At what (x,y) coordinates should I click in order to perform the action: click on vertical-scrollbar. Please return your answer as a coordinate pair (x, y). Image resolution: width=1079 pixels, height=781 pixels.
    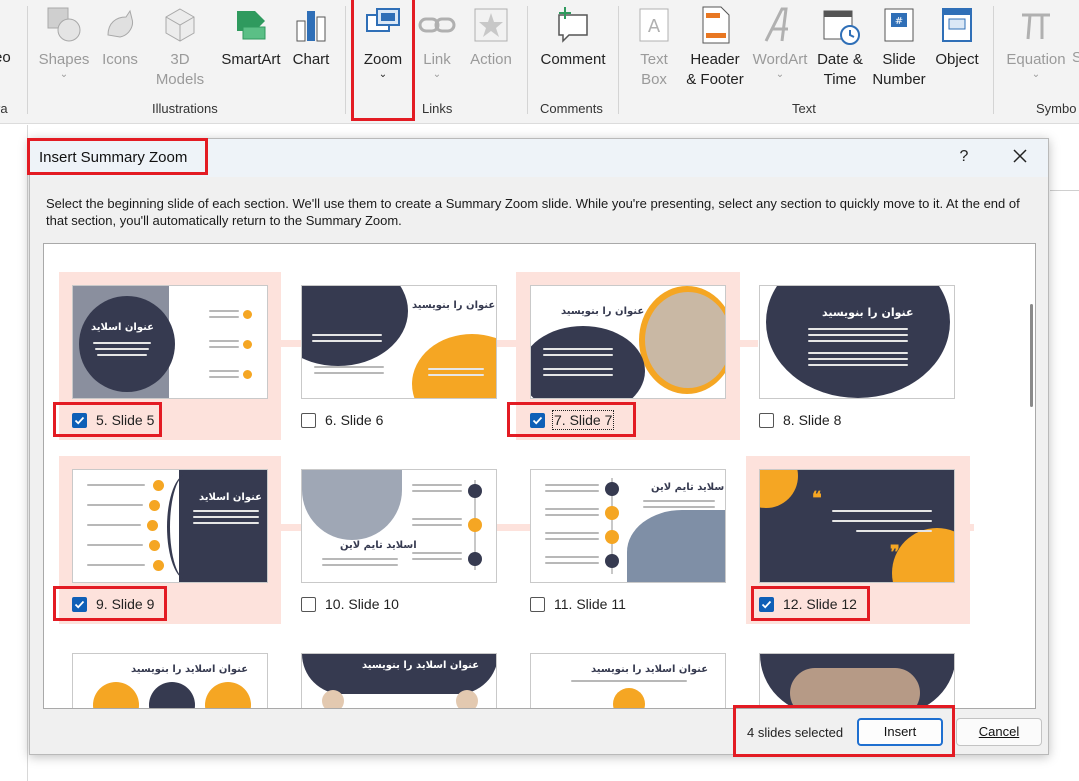
    Looking at the image, I should click on (1031, 476).